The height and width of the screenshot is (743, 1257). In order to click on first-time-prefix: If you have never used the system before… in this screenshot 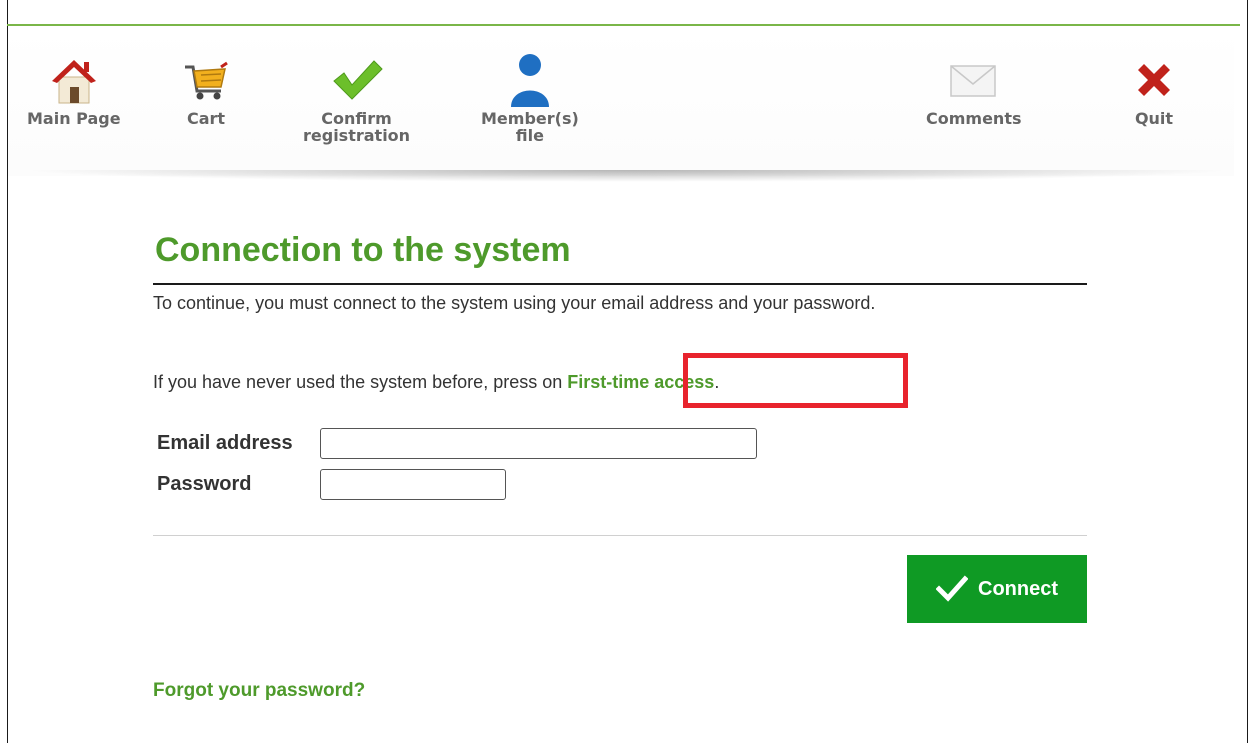, I will do `click(360, 382)`.